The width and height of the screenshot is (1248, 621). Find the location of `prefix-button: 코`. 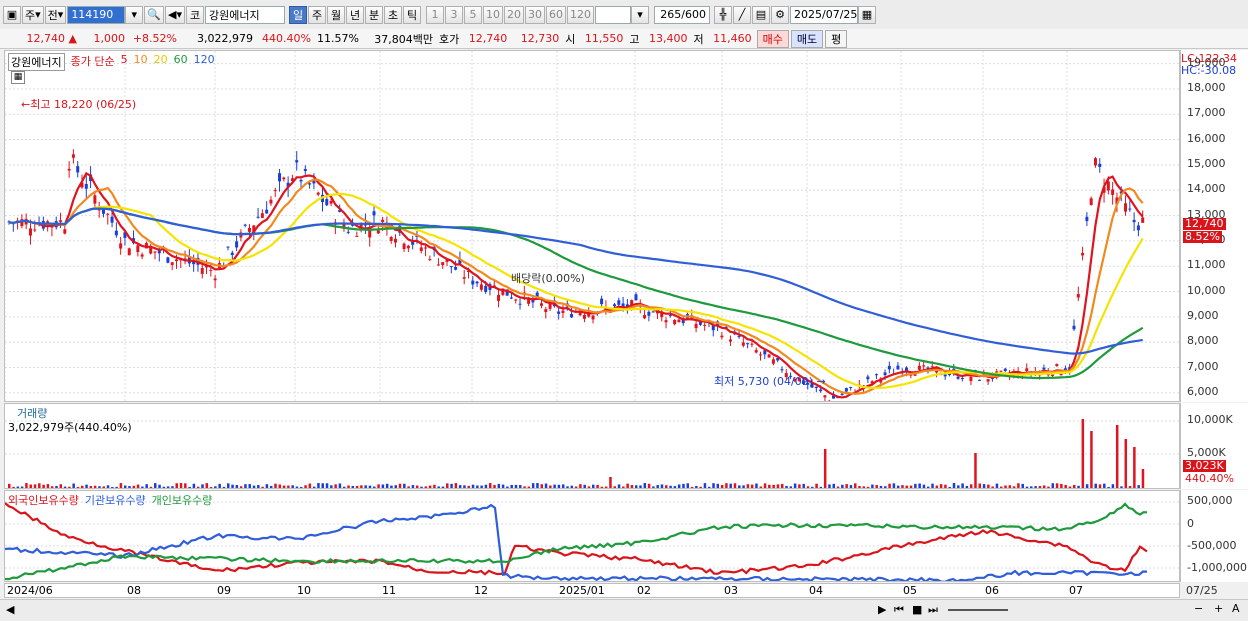

prefix-button: 코 is located at coordinates (195, 14).